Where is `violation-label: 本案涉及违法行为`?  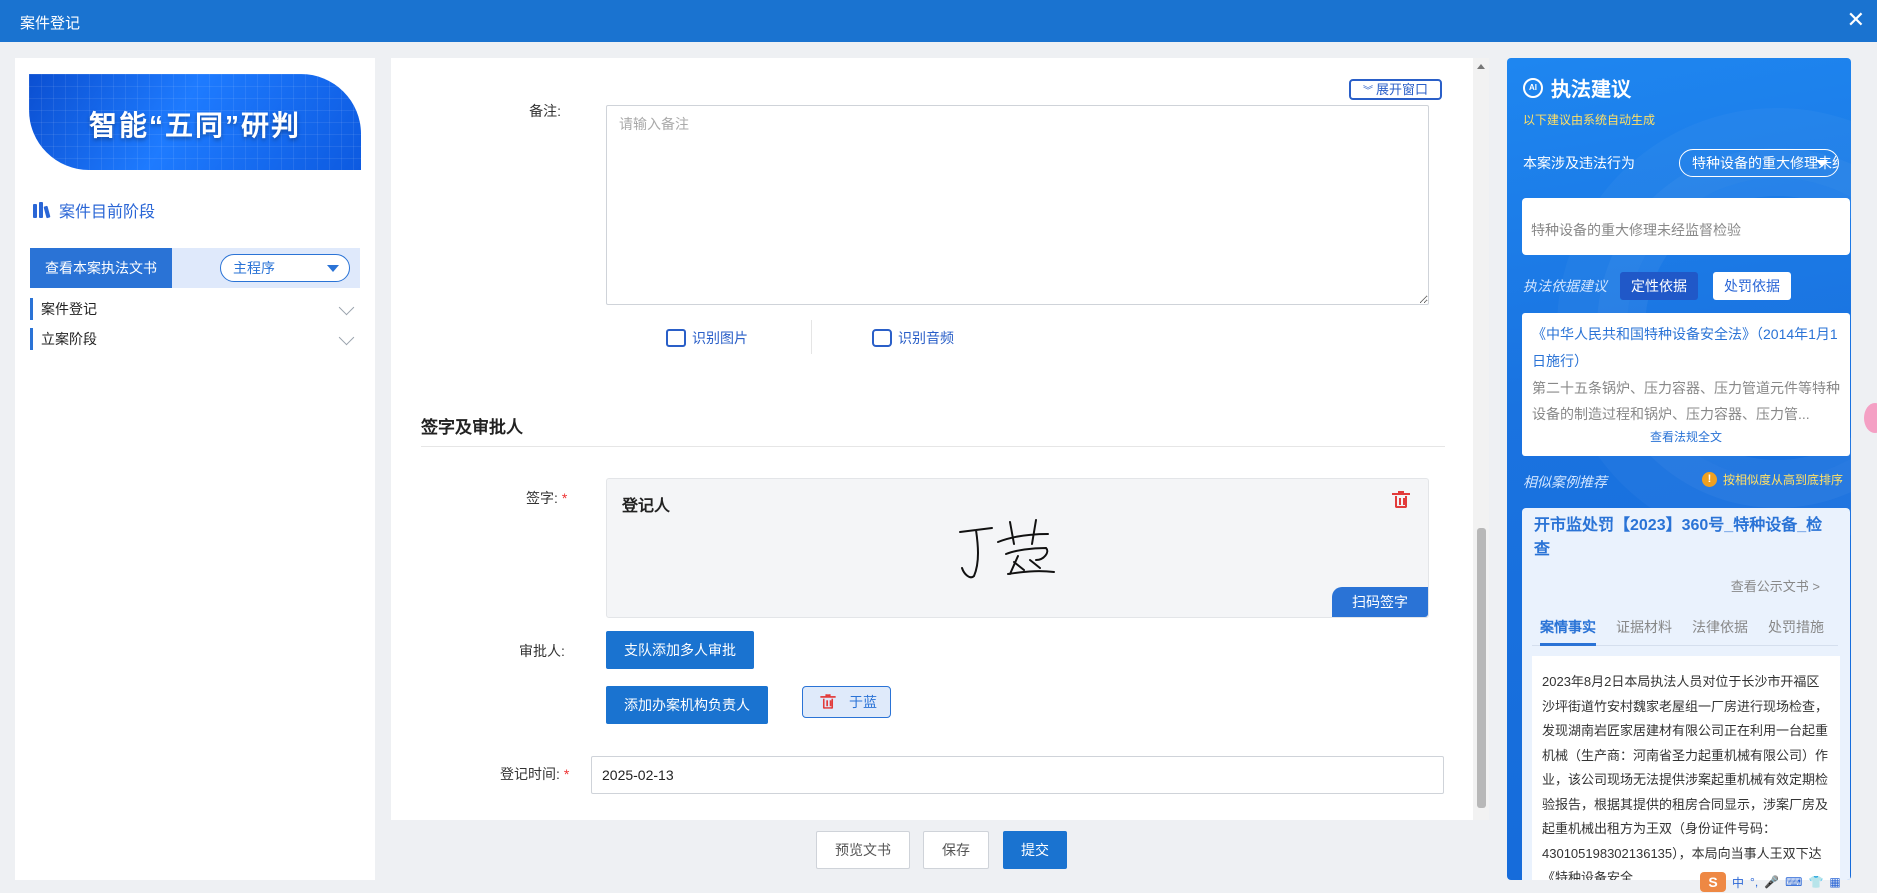 violation-label: 本案涉及违法行为 is located at coordinates (1579, 163).